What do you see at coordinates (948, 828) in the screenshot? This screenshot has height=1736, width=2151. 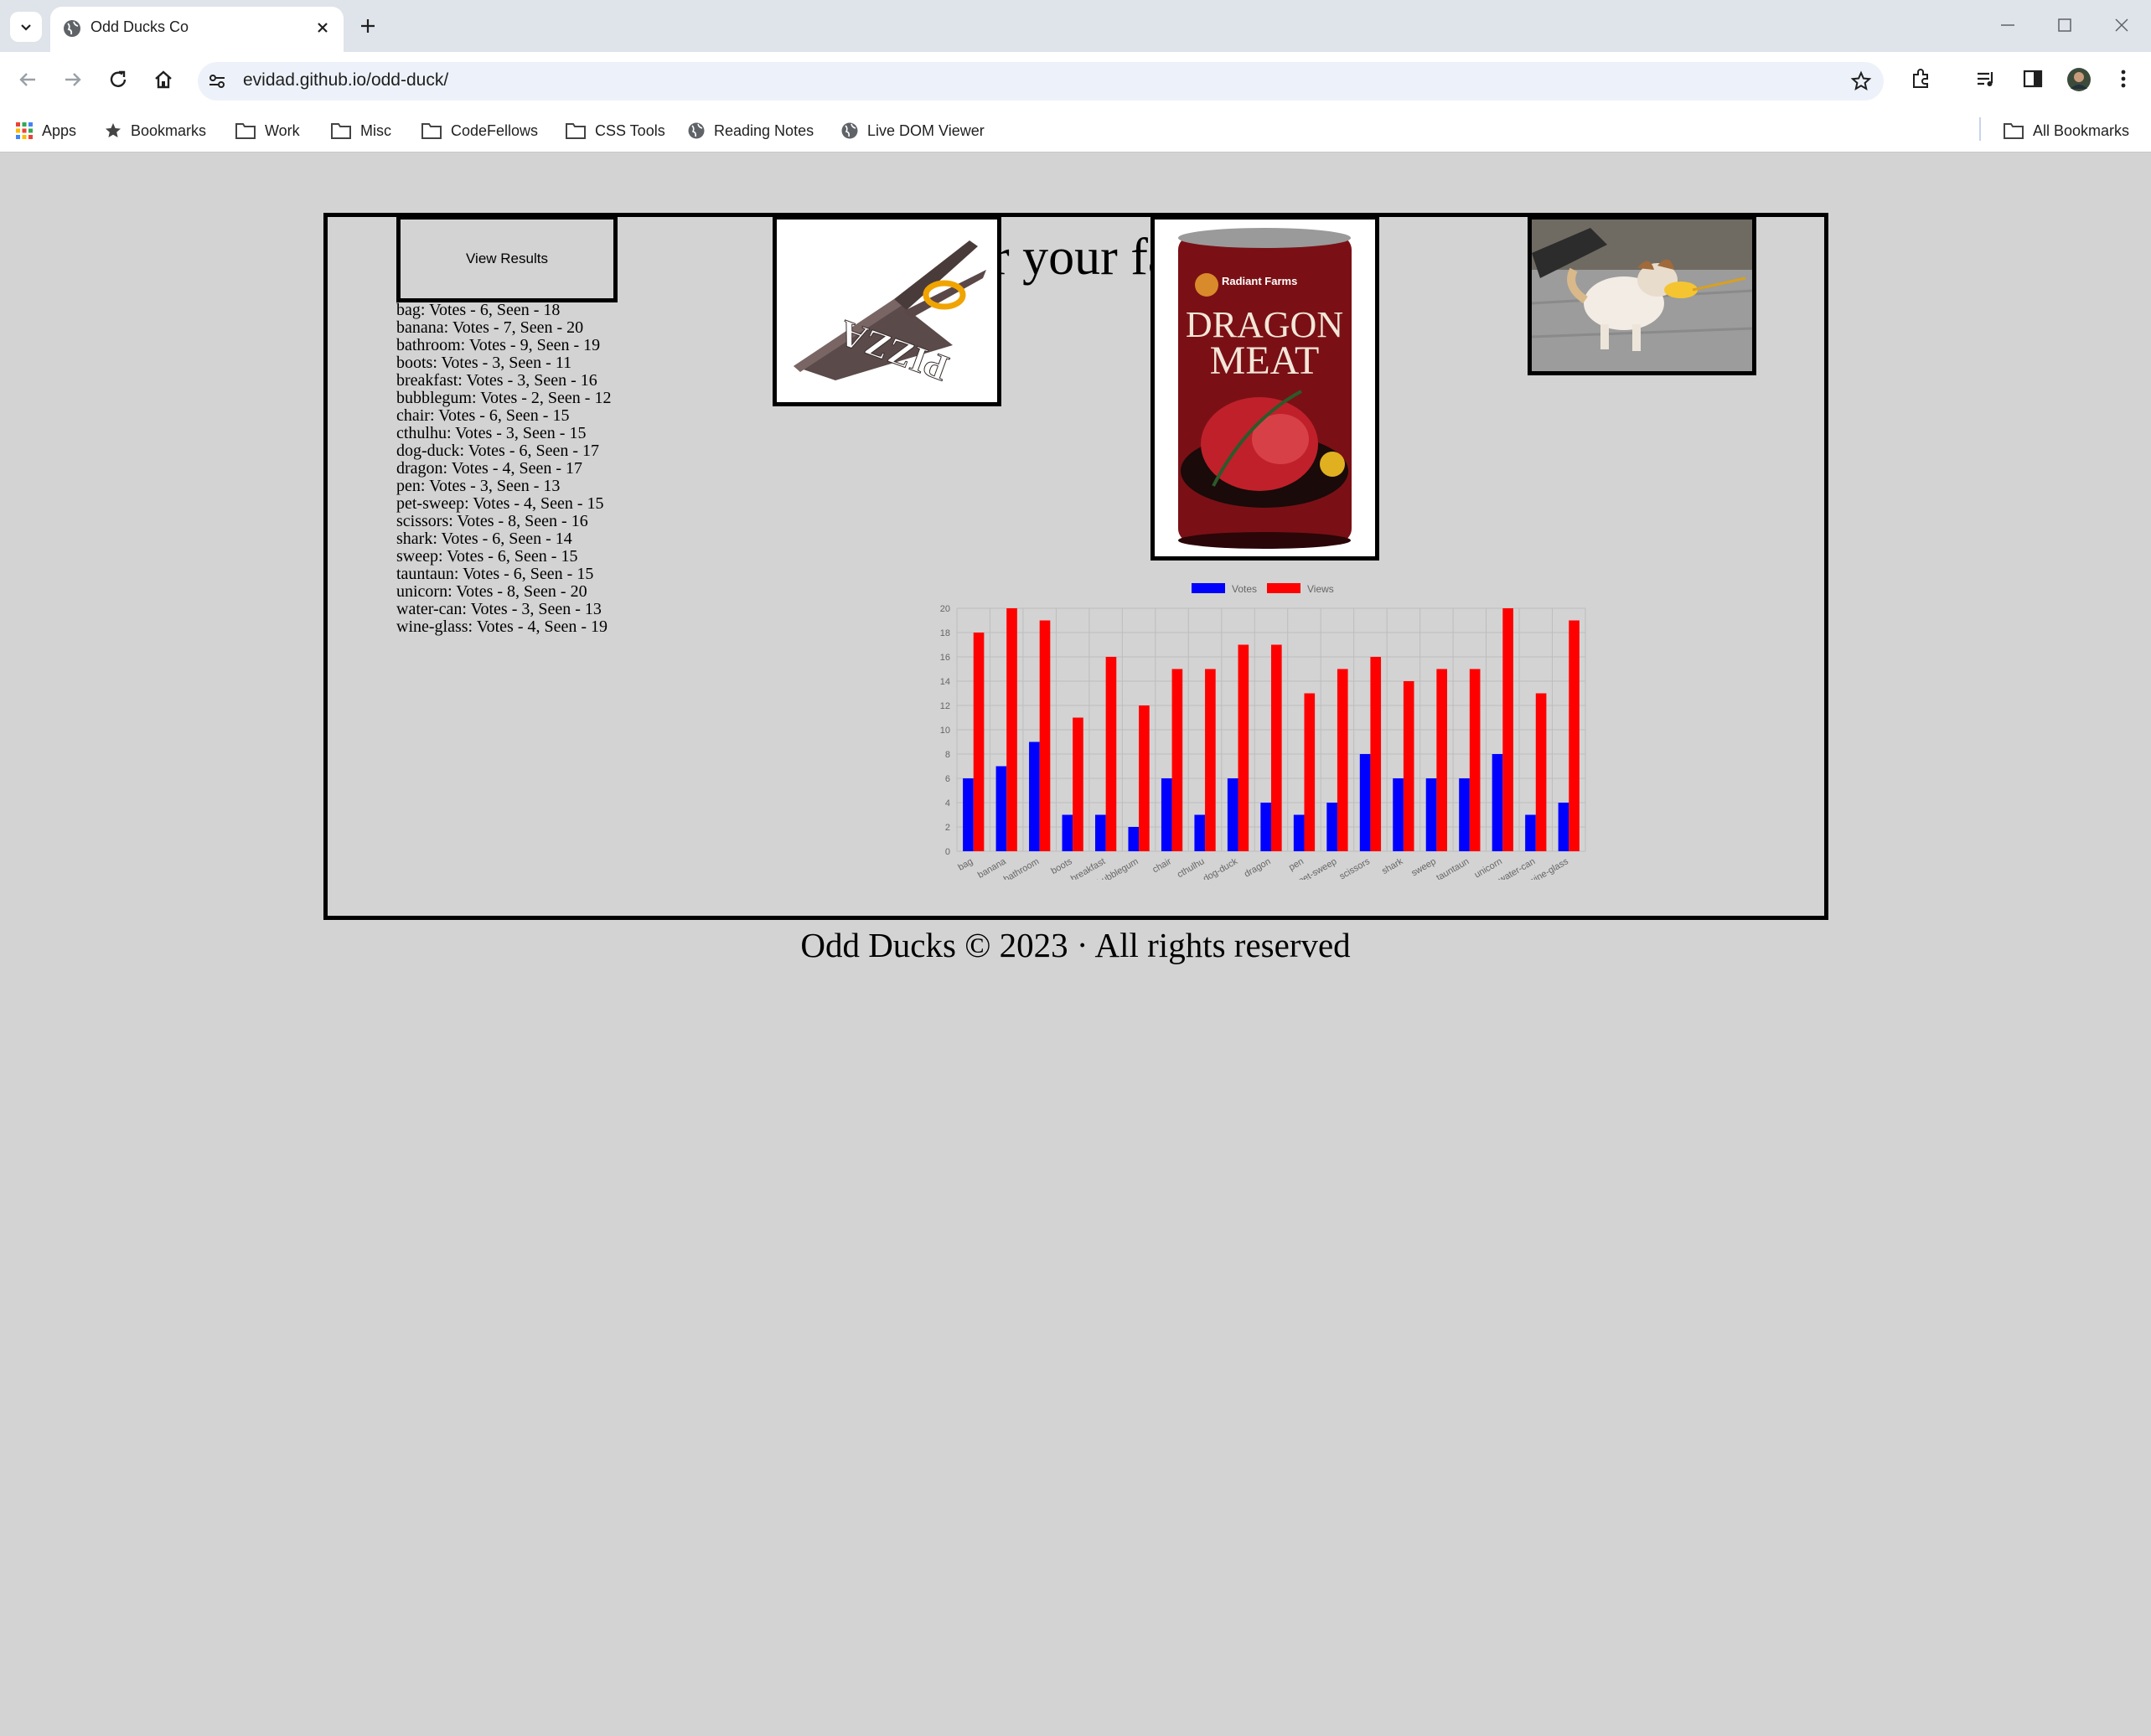 I see `y-tick-label: 2` at bounding box center [948, 828].